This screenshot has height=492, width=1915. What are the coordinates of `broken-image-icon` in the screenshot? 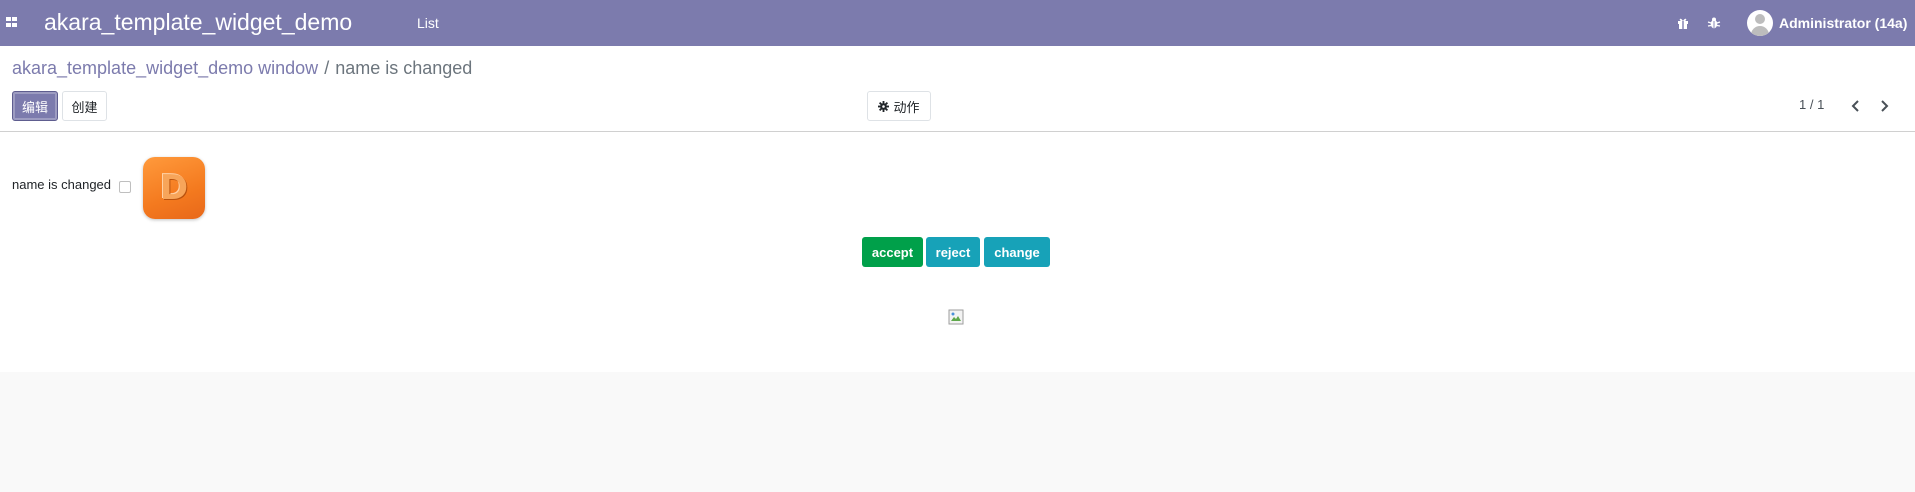 It's located at (956, 317).